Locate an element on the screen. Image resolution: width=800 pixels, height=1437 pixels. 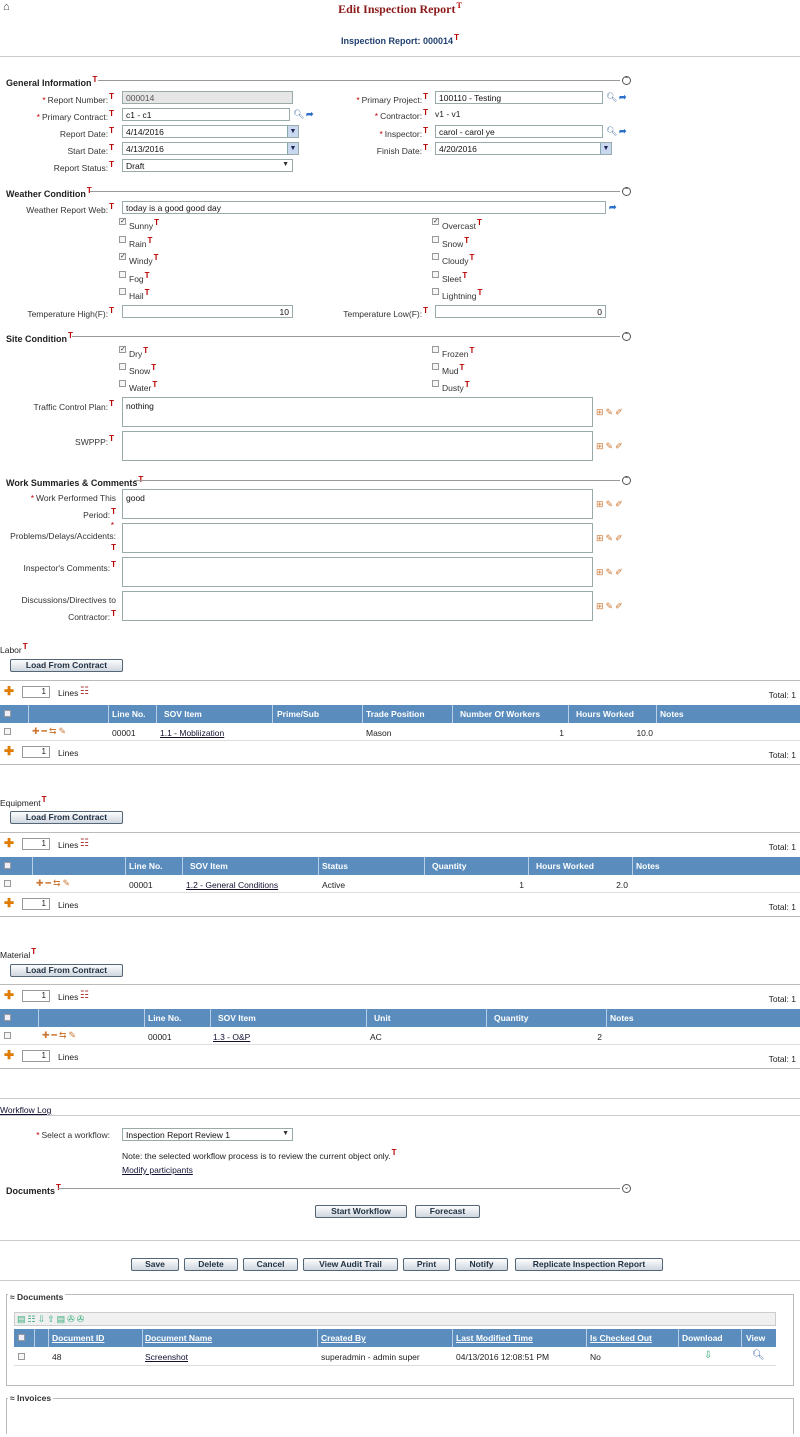
material-load-button: Load From Contract is located at coordinates (66, 970).